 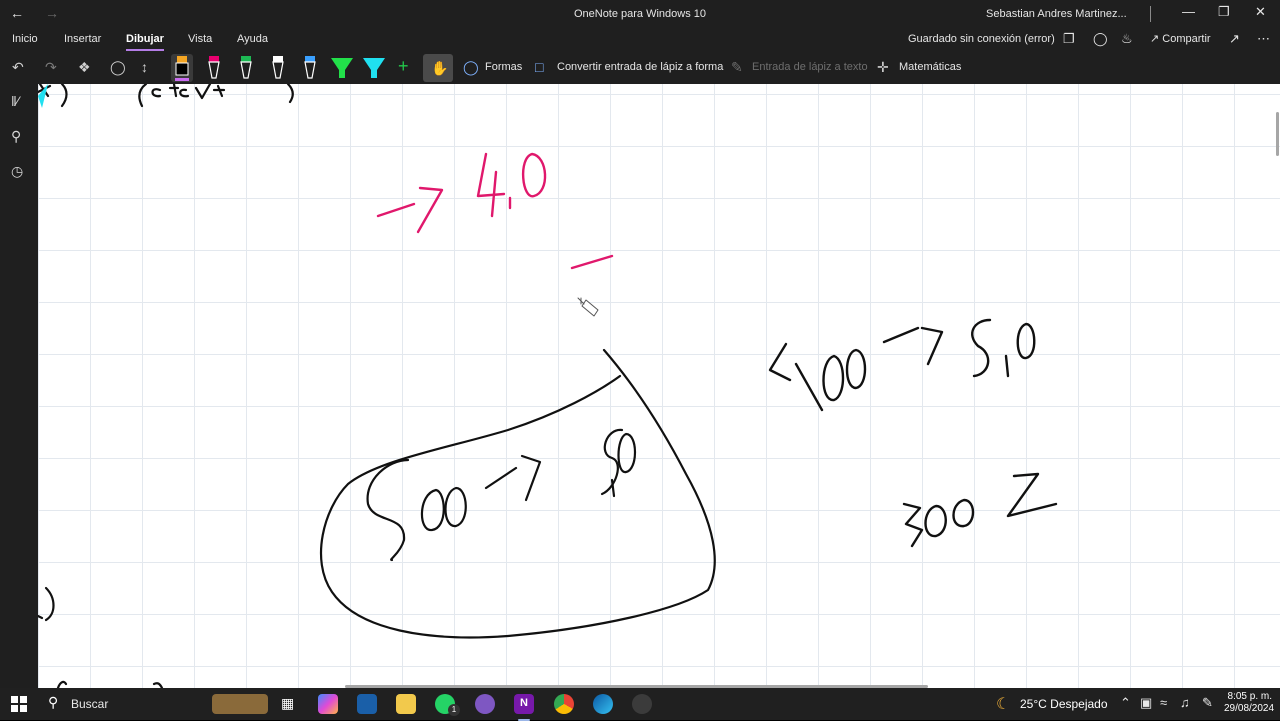 I want to click on start-button, so click(x=19, y=704).